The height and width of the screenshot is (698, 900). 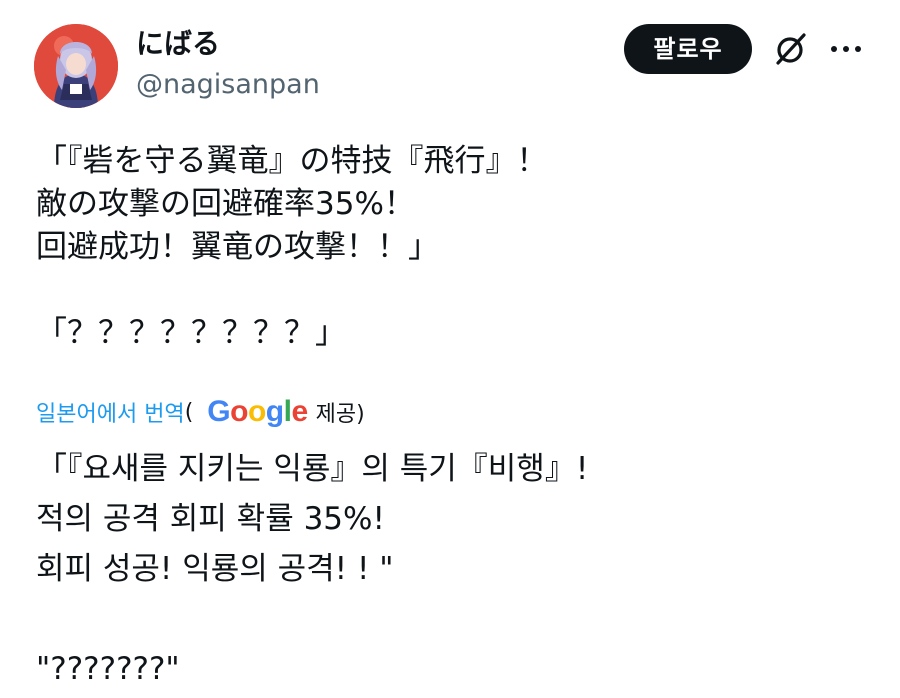 I want to click on translated-blank-line, so click(x=456, y=619).